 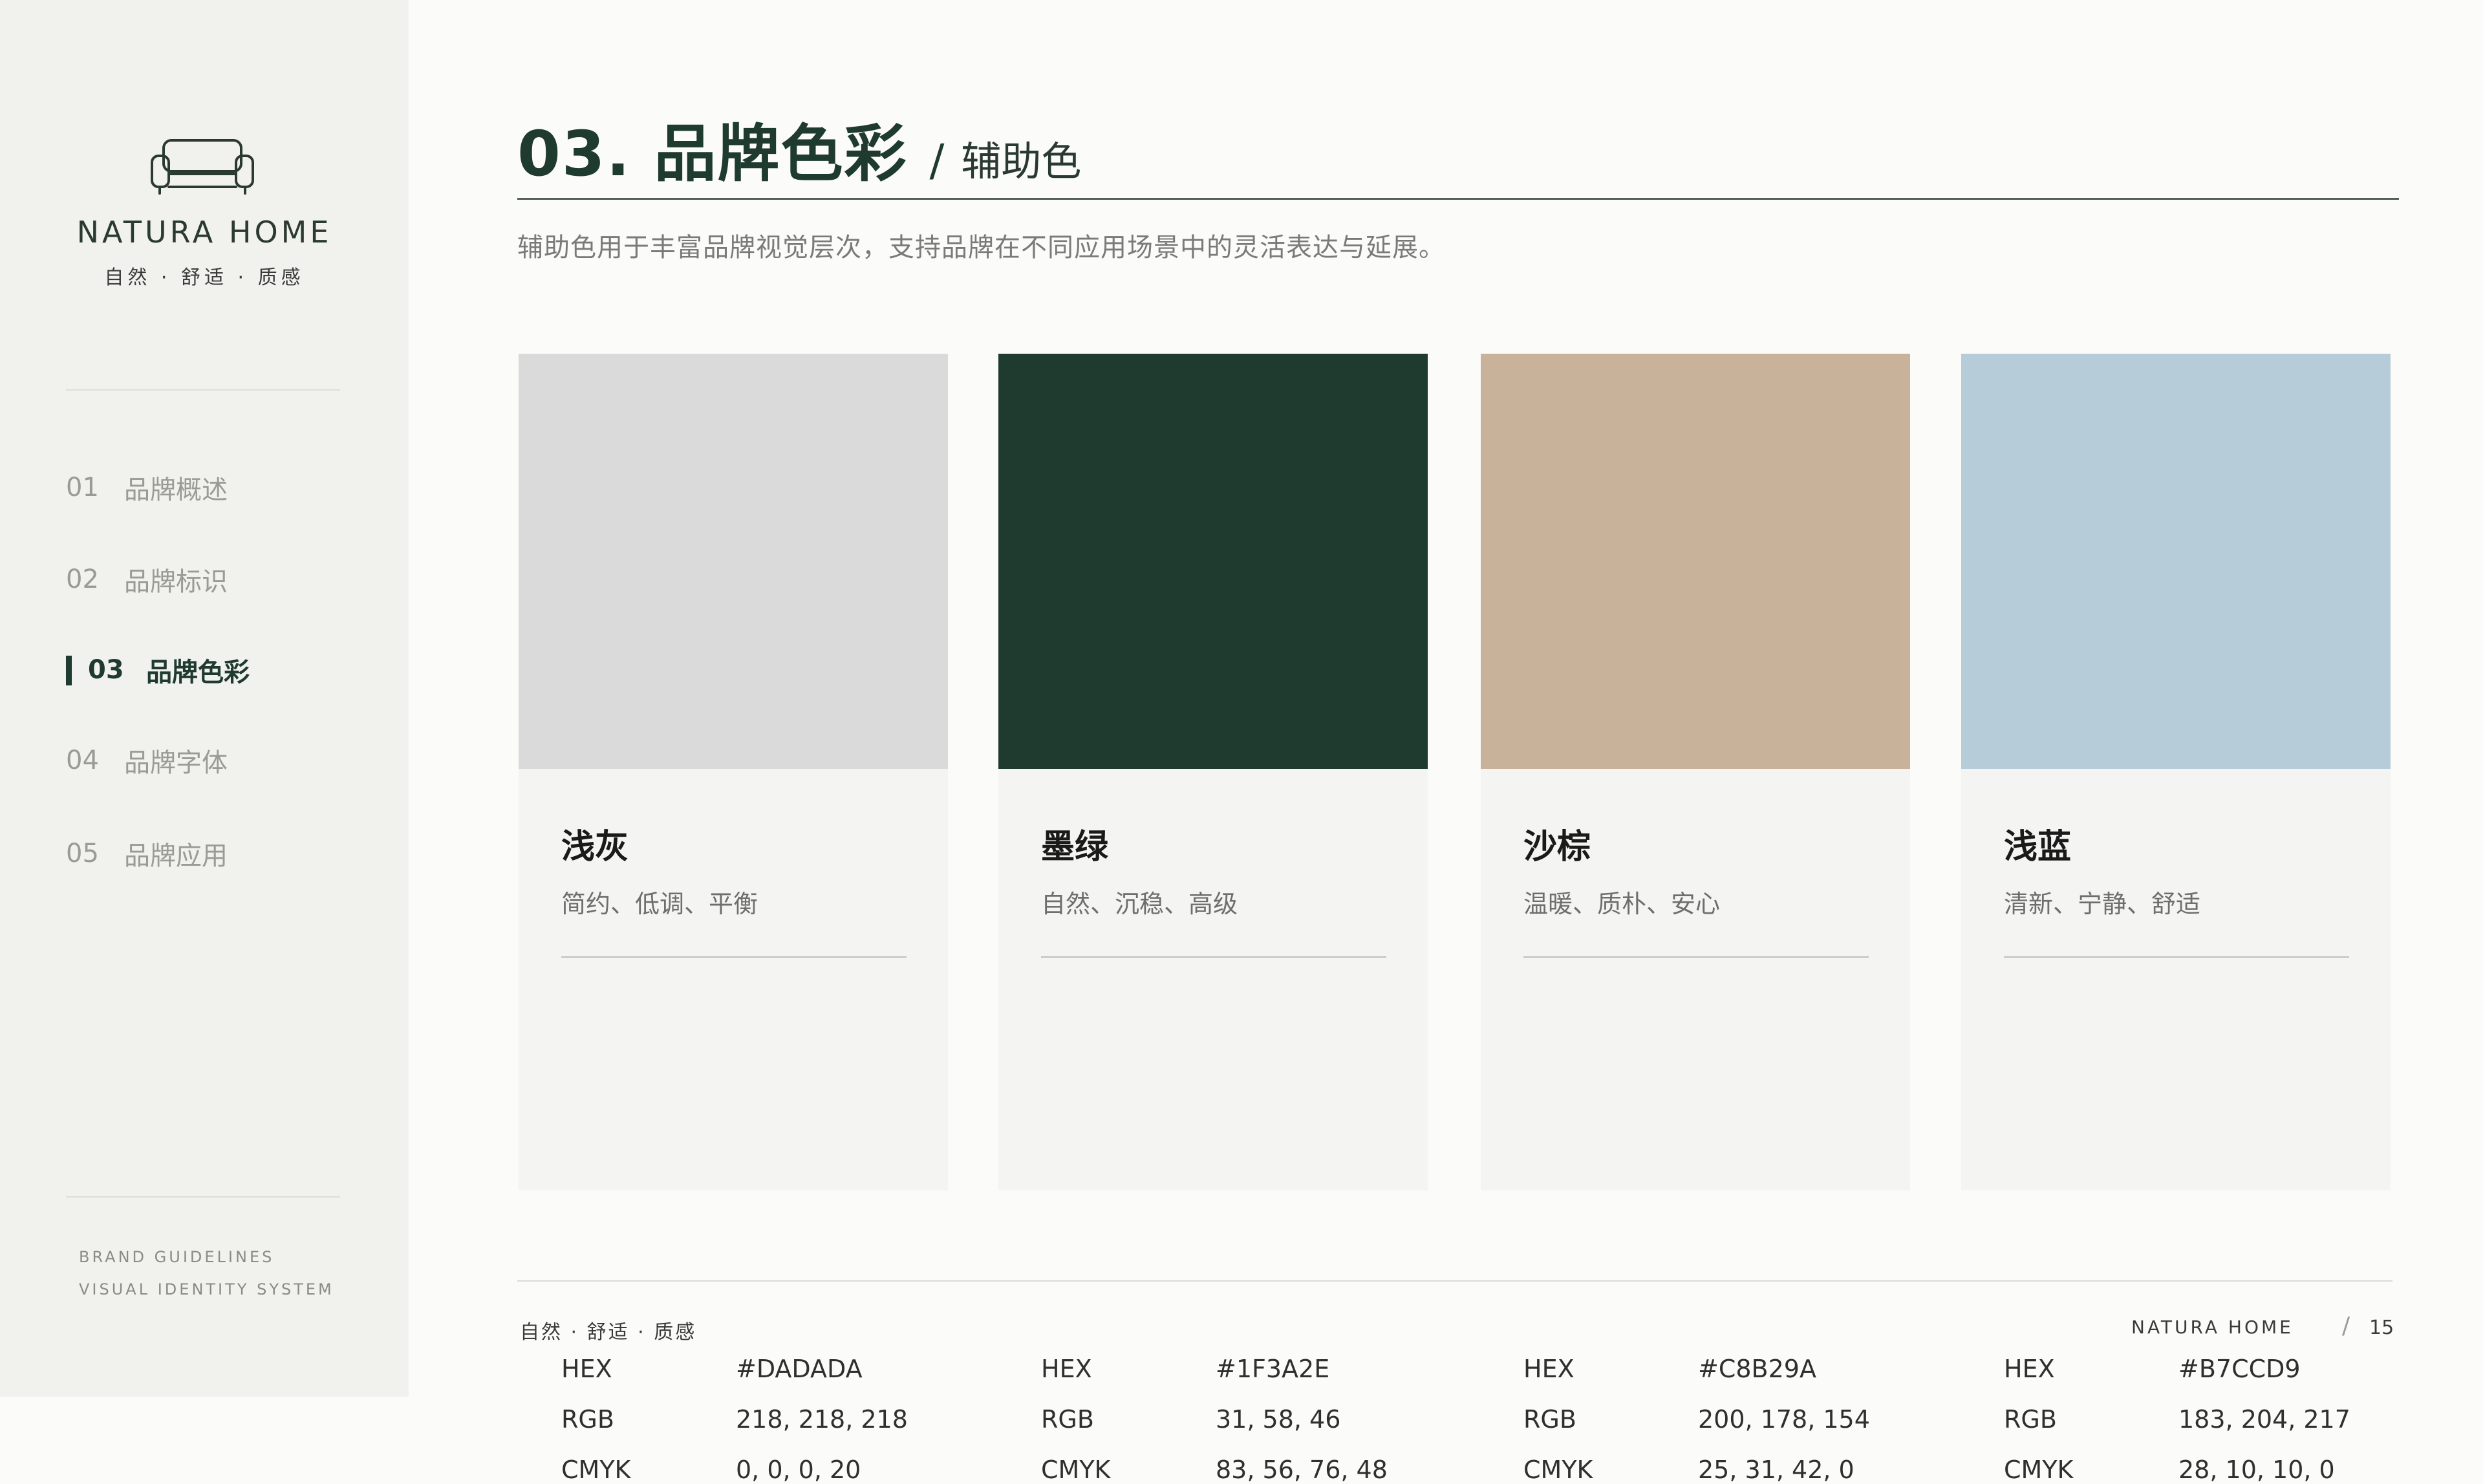 What do you see at coordinates (595, 847) in the screenshot?
I see `color-name: 浅灰` at bounding box center [595, 847].